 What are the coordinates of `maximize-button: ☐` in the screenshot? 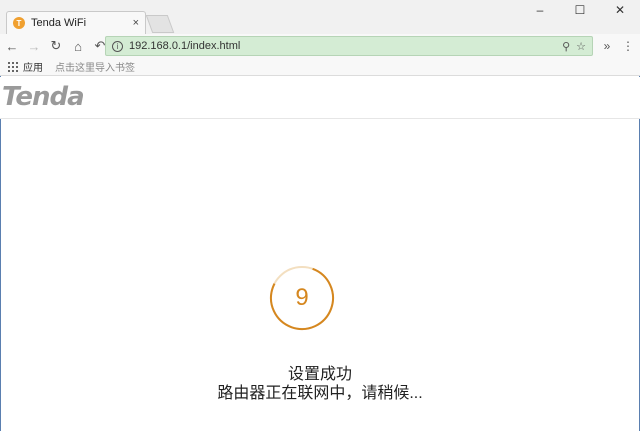 It's located at (580, 10).